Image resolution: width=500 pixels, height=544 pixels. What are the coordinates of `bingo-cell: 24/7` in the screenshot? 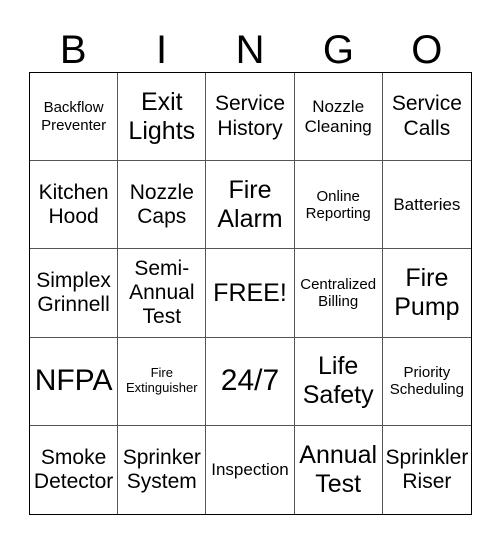 It's located at (250, 381).